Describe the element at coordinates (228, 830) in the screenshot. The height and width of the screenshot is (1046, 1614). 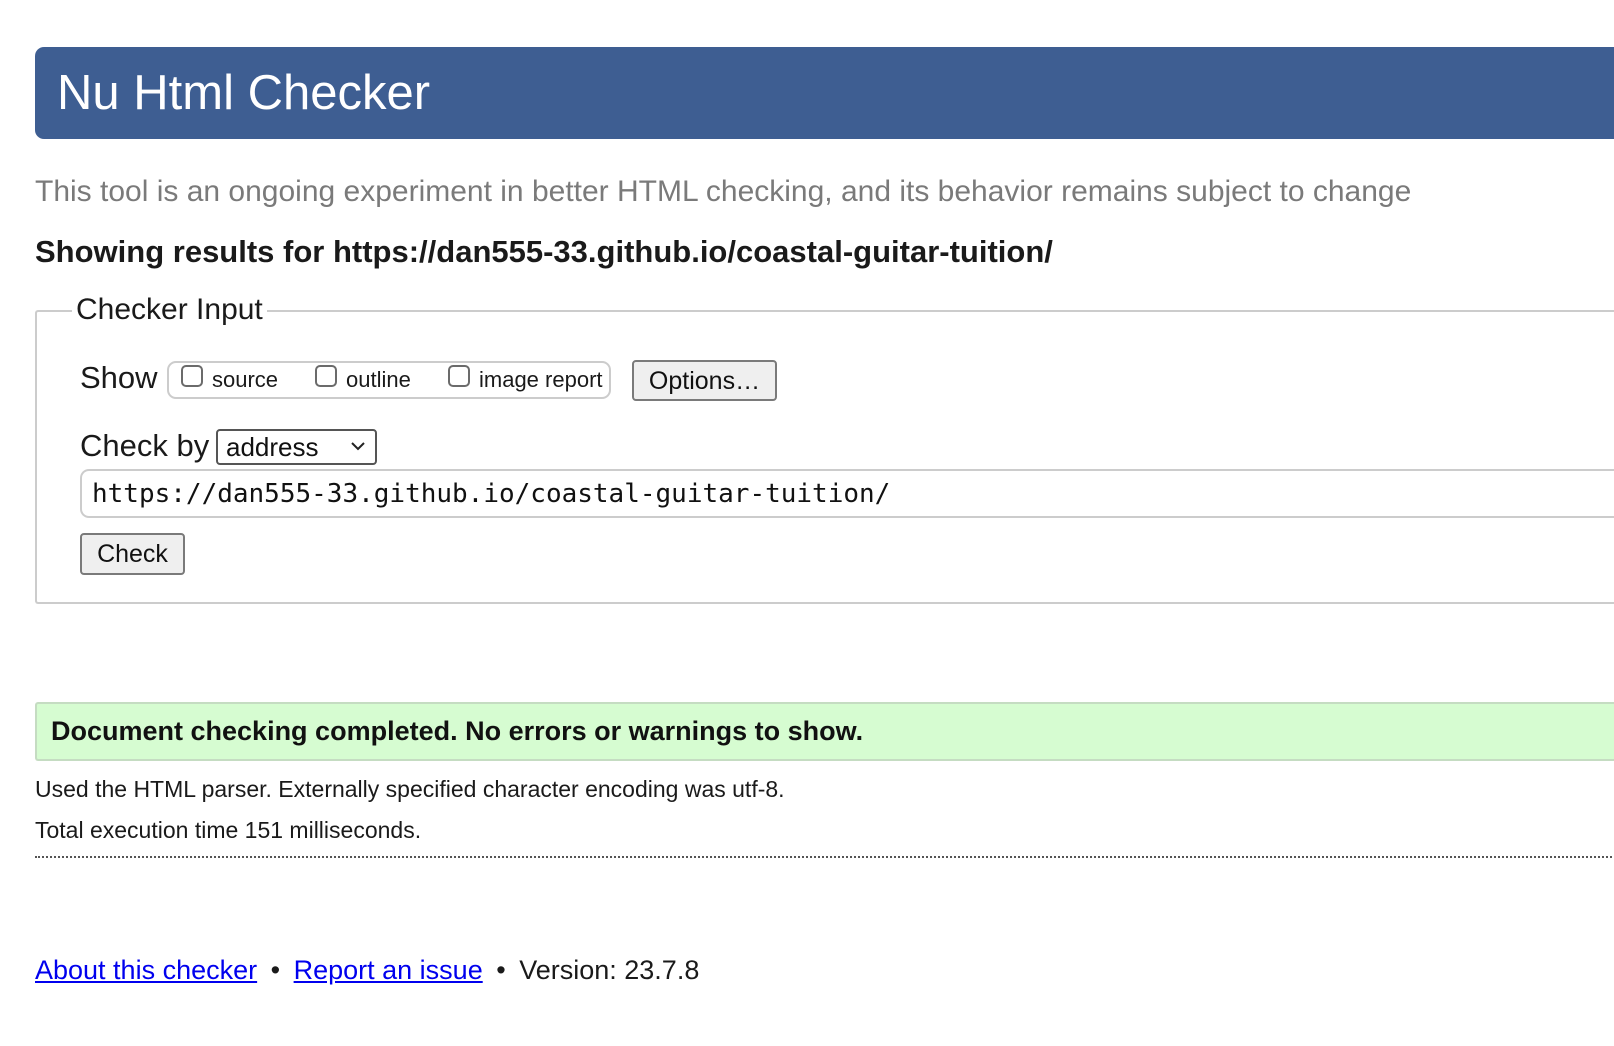
I see `execution-time: Total execution time 151 milliseconds.` at that location.